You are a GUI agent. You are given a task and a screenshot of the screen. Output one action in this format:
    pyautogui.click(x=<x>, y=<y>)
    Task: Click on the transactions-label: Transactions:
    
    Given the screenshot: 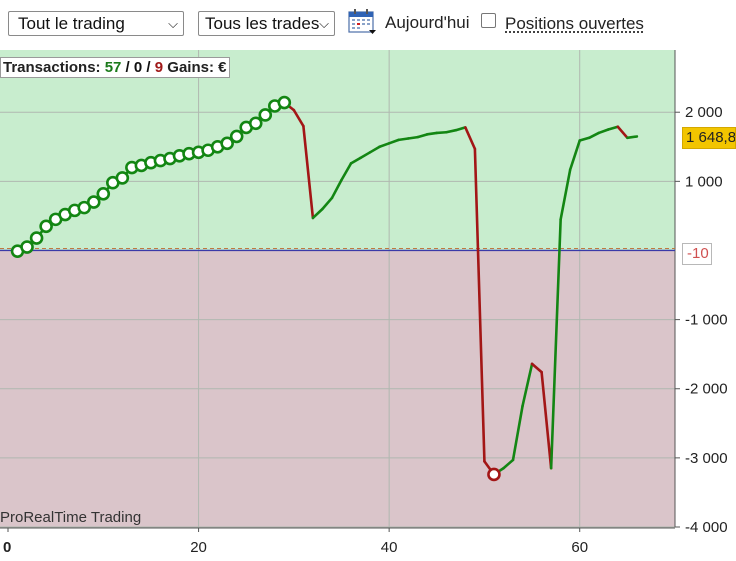 What is the action you would take?
    pyautogui.click(x=52, y=67)
    